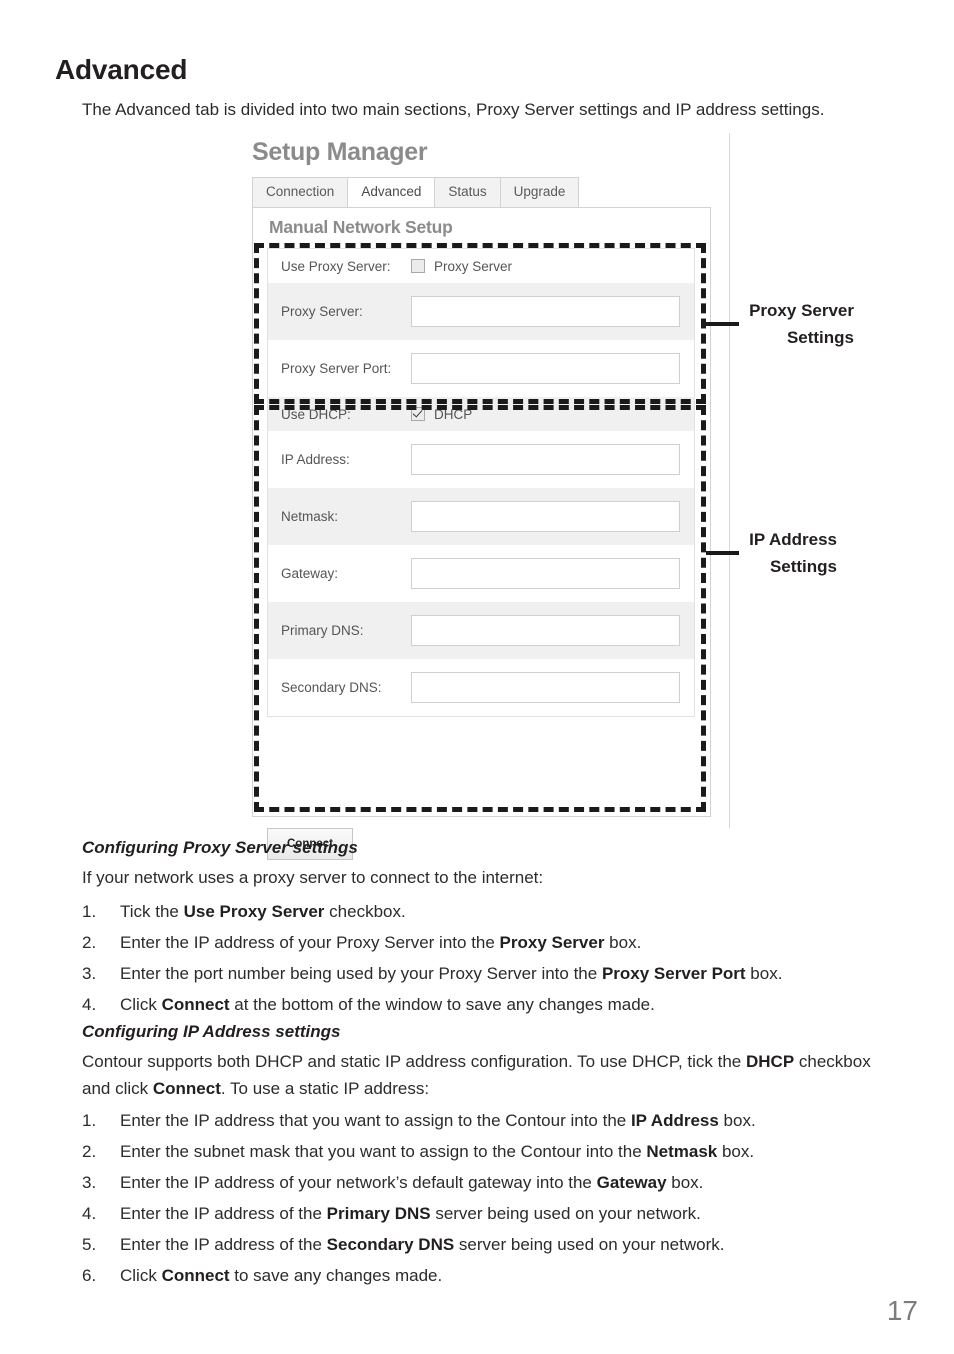 The image size is (954, 1354). Describe the element at coordinates (545, 630) in the screenshot. I see `primary-dns-input` at that location.